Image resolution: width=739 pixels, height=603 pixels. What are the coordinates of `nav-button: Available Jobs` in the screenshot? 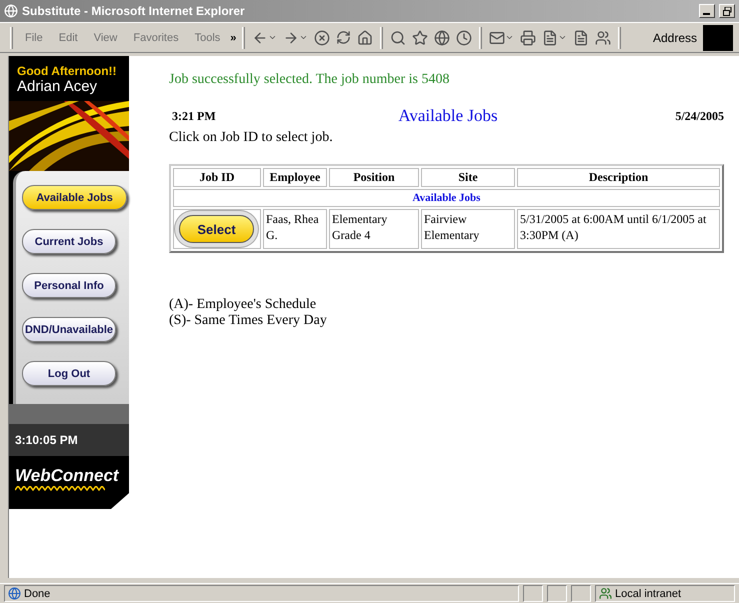 It's located at (74, 197).